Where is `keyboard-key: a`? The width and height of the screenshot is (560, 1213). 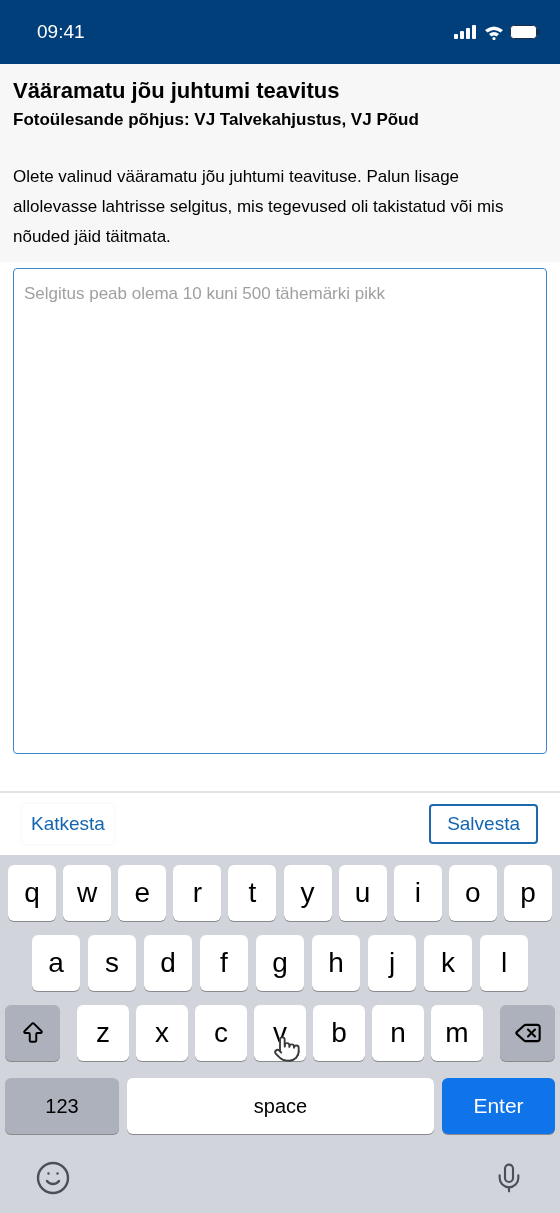 keyboard-key: a is located at coordinates (56, 963).